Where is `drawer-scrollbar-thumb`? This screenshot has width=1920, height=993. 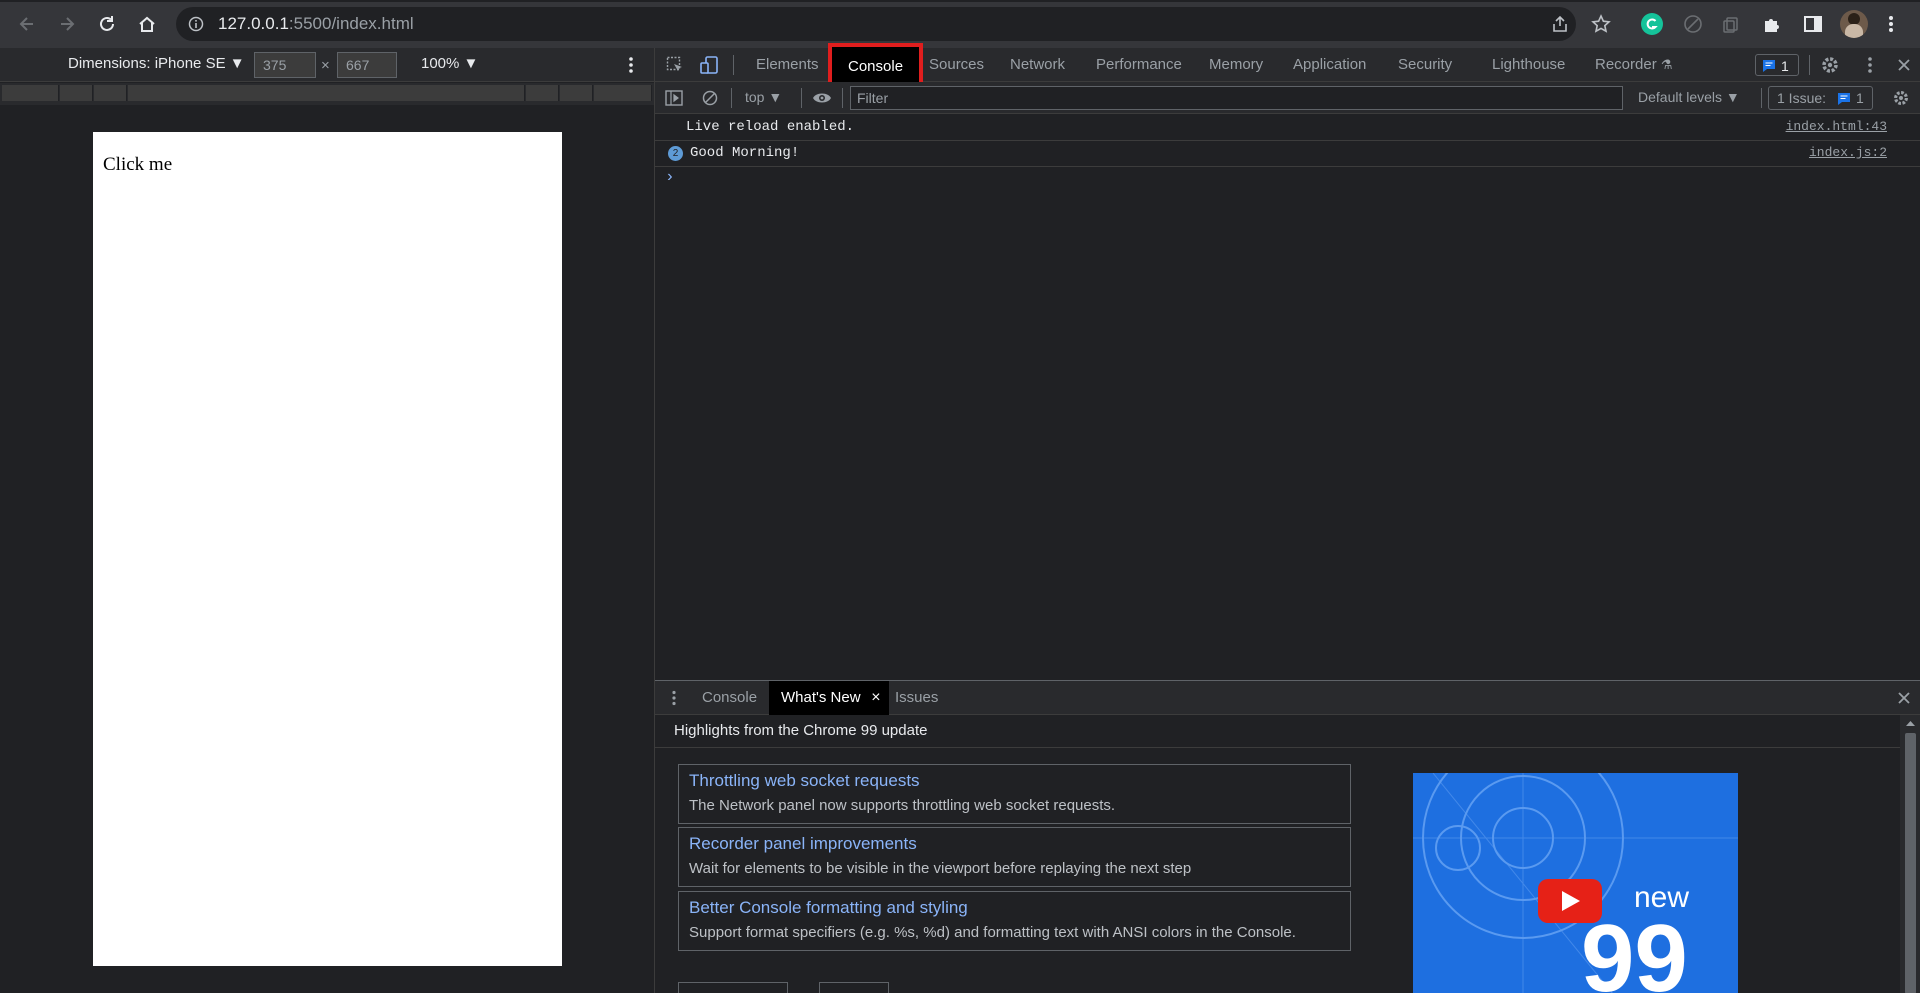
drawer-scrollbar-thumb is located at coordinates (1910, 863).